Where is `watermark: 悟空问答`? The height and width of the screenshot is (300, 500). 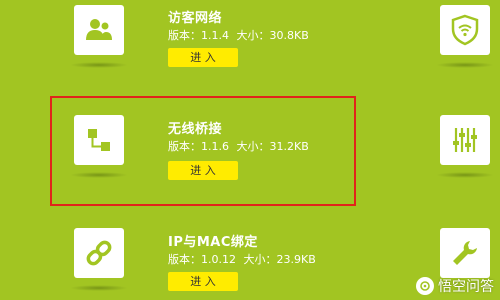 watermark: 悟空问答 is located at coordinates (455, 286).